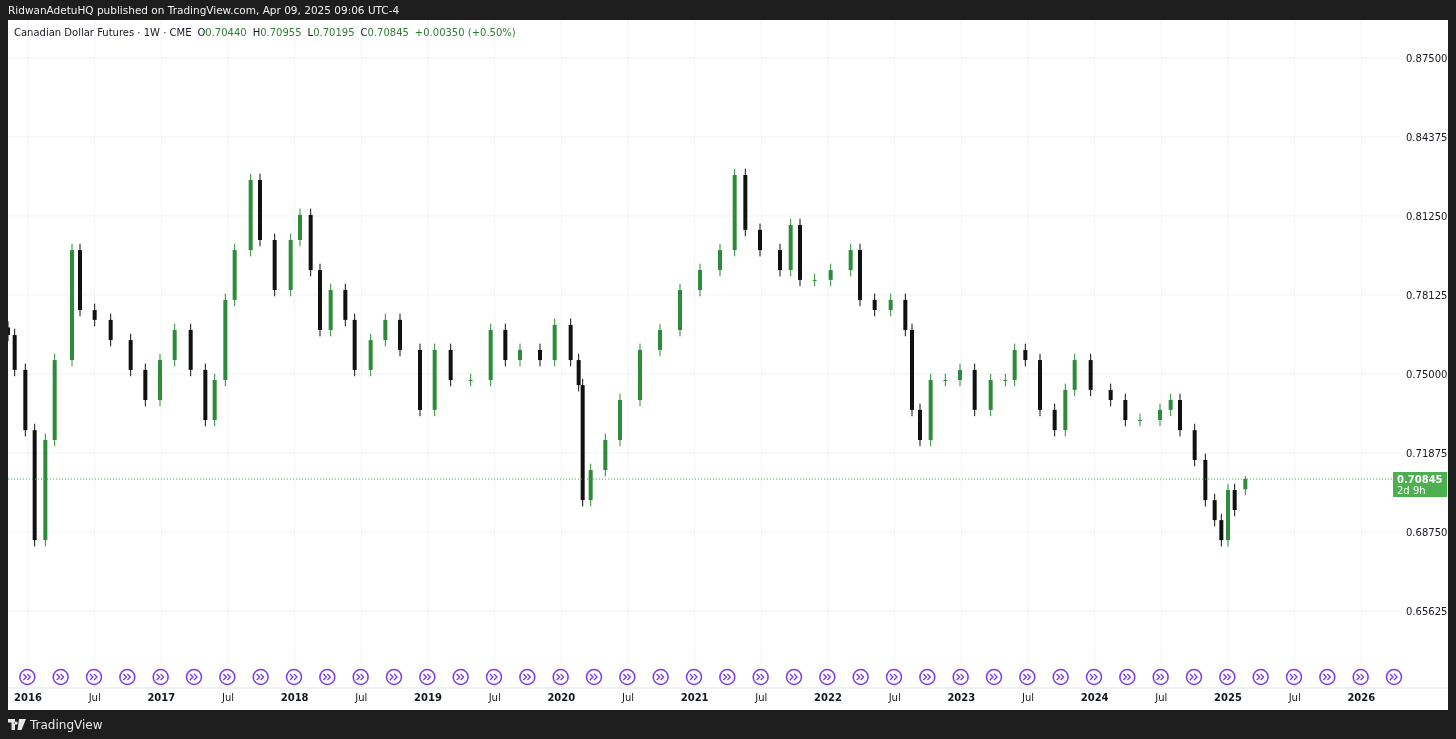 The height and width of the screenshot is (739, 1456). Describe the element at coordinates (828, 697) in the screenshot. I see `time-axis-label: 2022` at that location.